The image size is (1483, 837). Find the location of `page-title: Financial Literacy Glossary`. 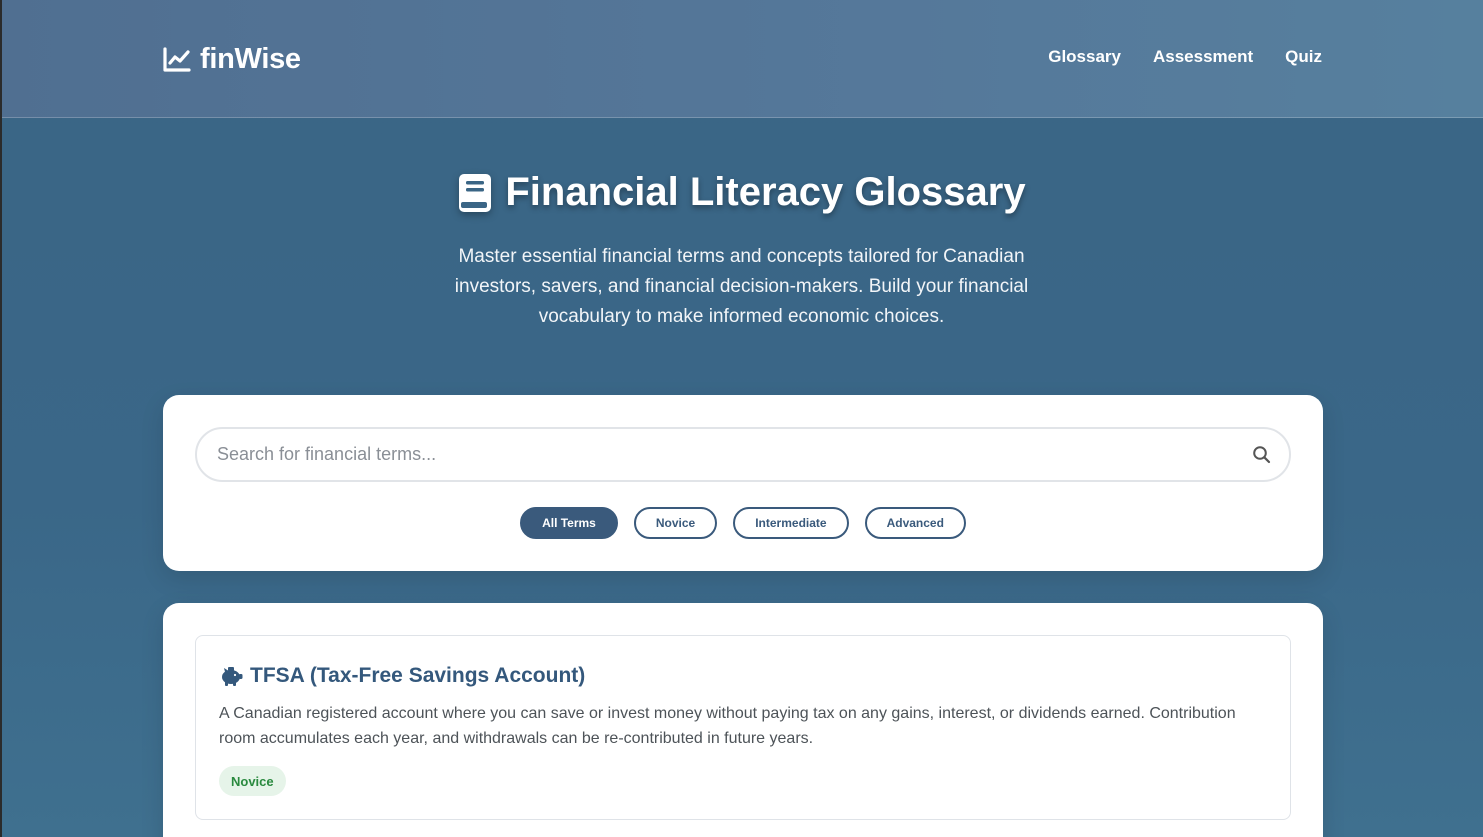

page-title: Financial Literacy Glossary is located at coordinates (741, 192).